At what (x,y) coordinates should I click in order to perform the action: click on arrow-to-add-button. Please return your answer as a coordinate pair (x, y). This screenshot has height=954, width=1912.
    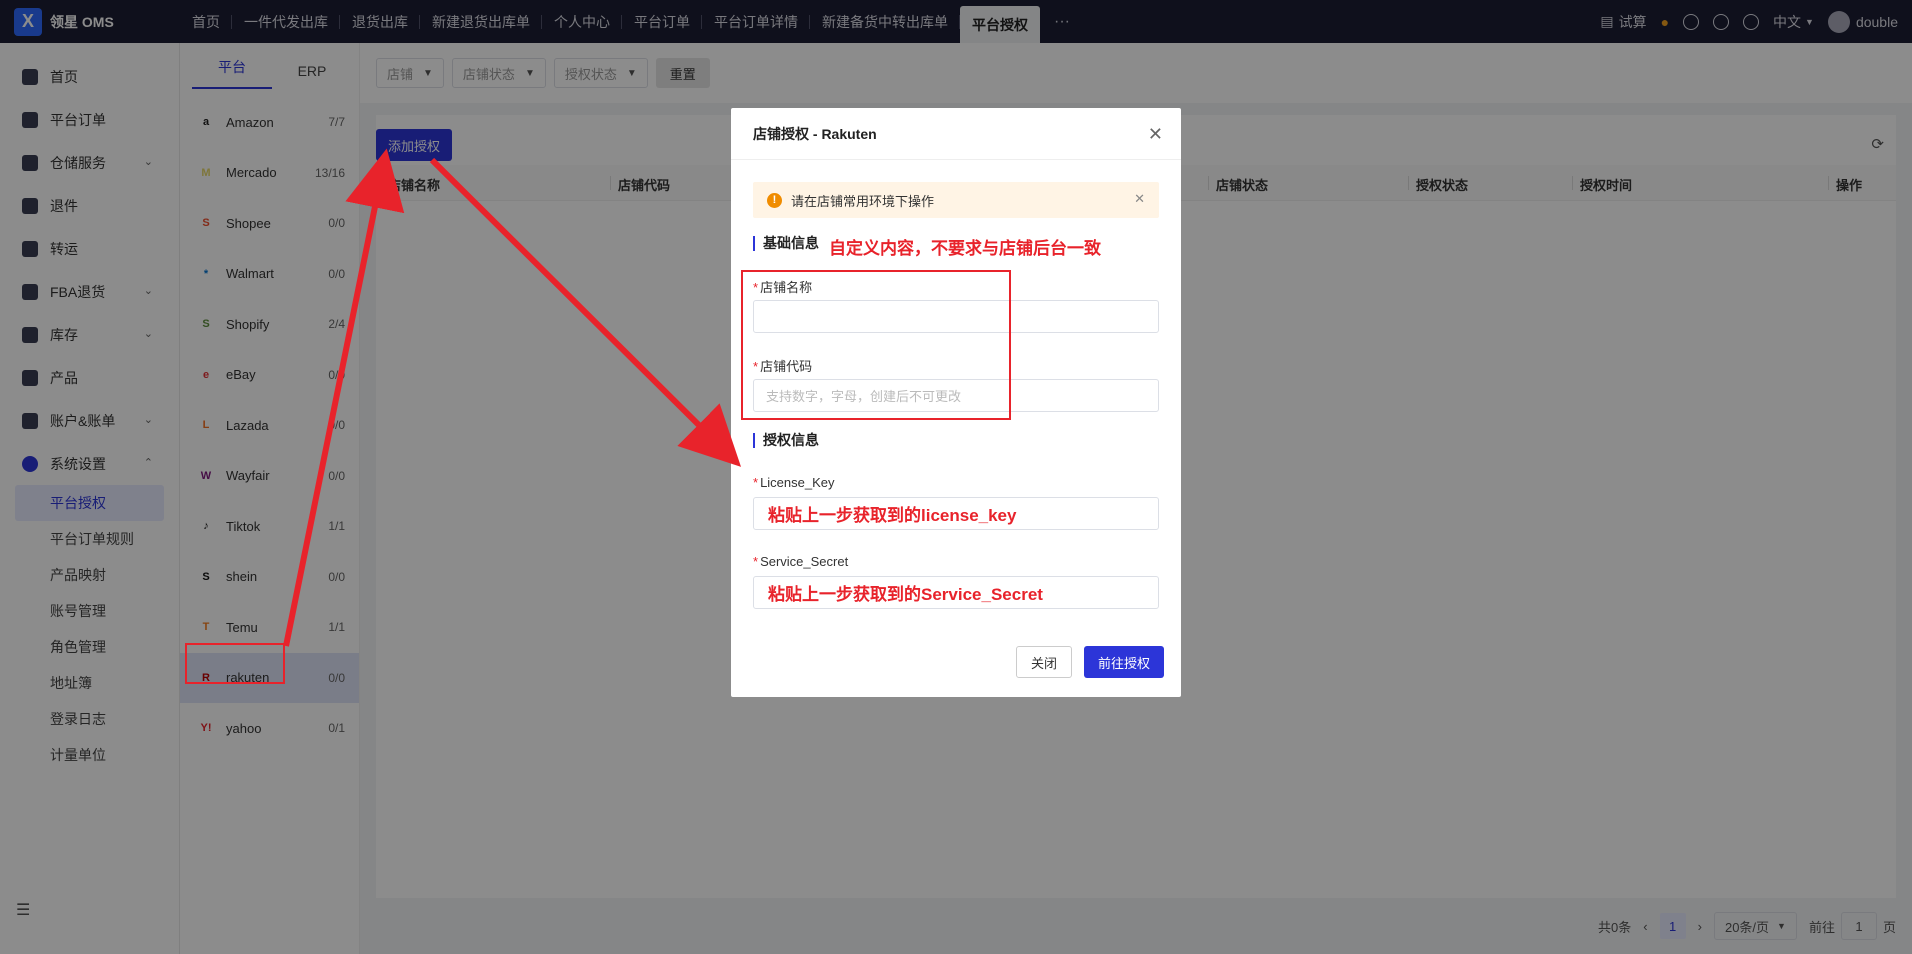
    Looking at the image, I should click on (344, 397).